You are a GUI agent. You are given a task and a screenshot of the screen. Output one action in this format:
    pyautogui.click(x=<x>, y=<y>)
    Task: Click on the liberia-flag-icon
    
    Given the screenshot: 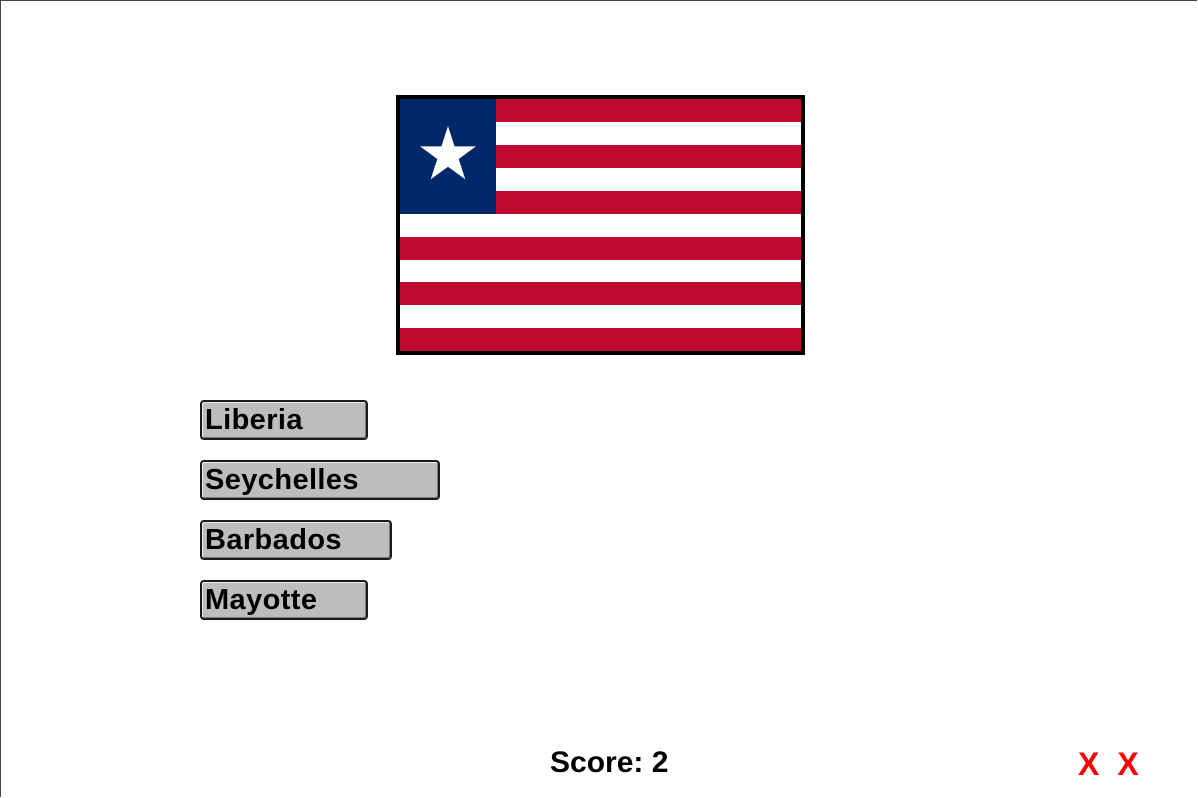 What is the action you would take?
    pyautogui.click(x=600, y=225)
    